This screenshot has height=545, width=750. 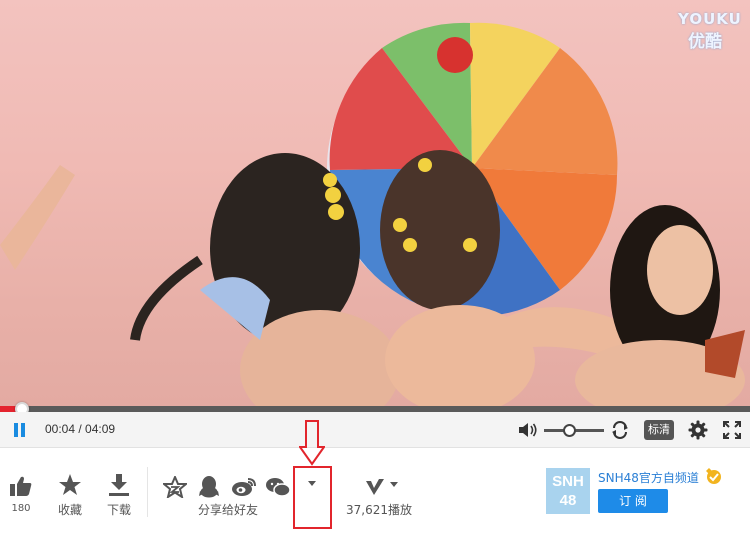 What do you see at coordinates (70, 495) in the screenshot?
I see `favorite-button: 收藏` at bounding box center [70, 495].